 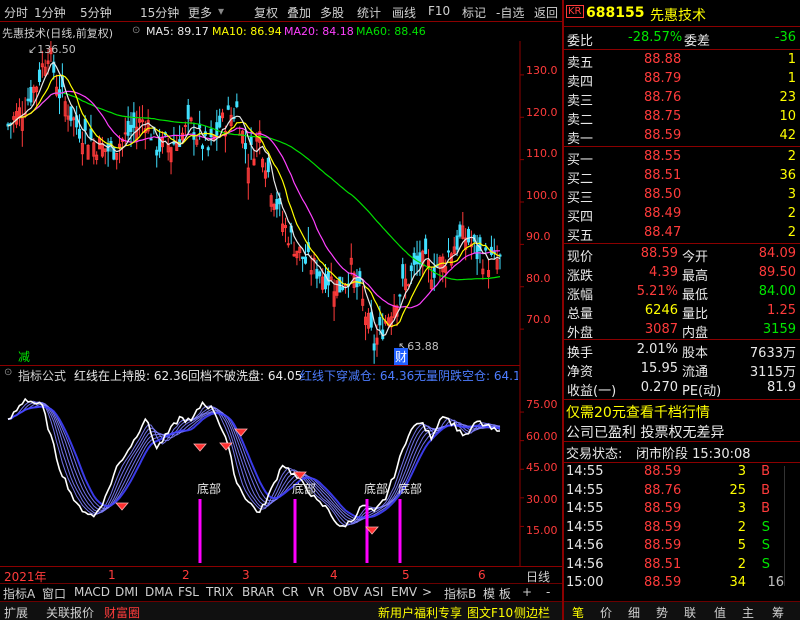 What do you see at coordinates (266, 12) in the screenshot?
I see `adjust-button: 复权` at bounding box center [266, 12].